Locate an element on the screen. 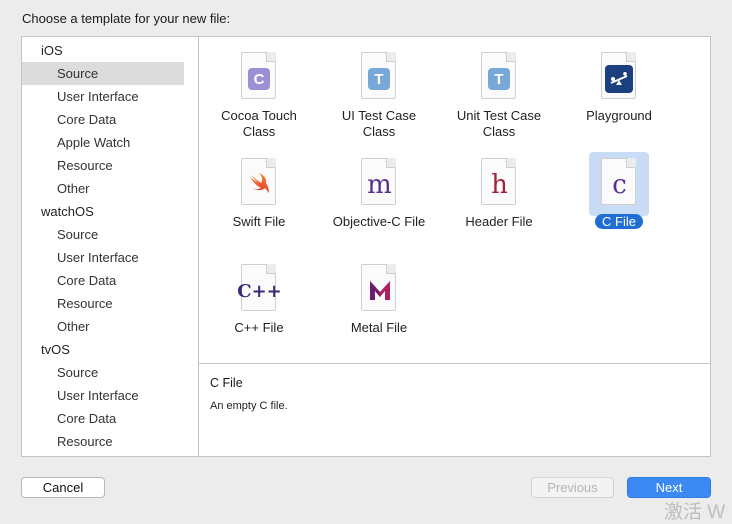 This screenshot has width=732, height=524. unit-test-case-class-glyph: T is located at coordinates (499, 79).